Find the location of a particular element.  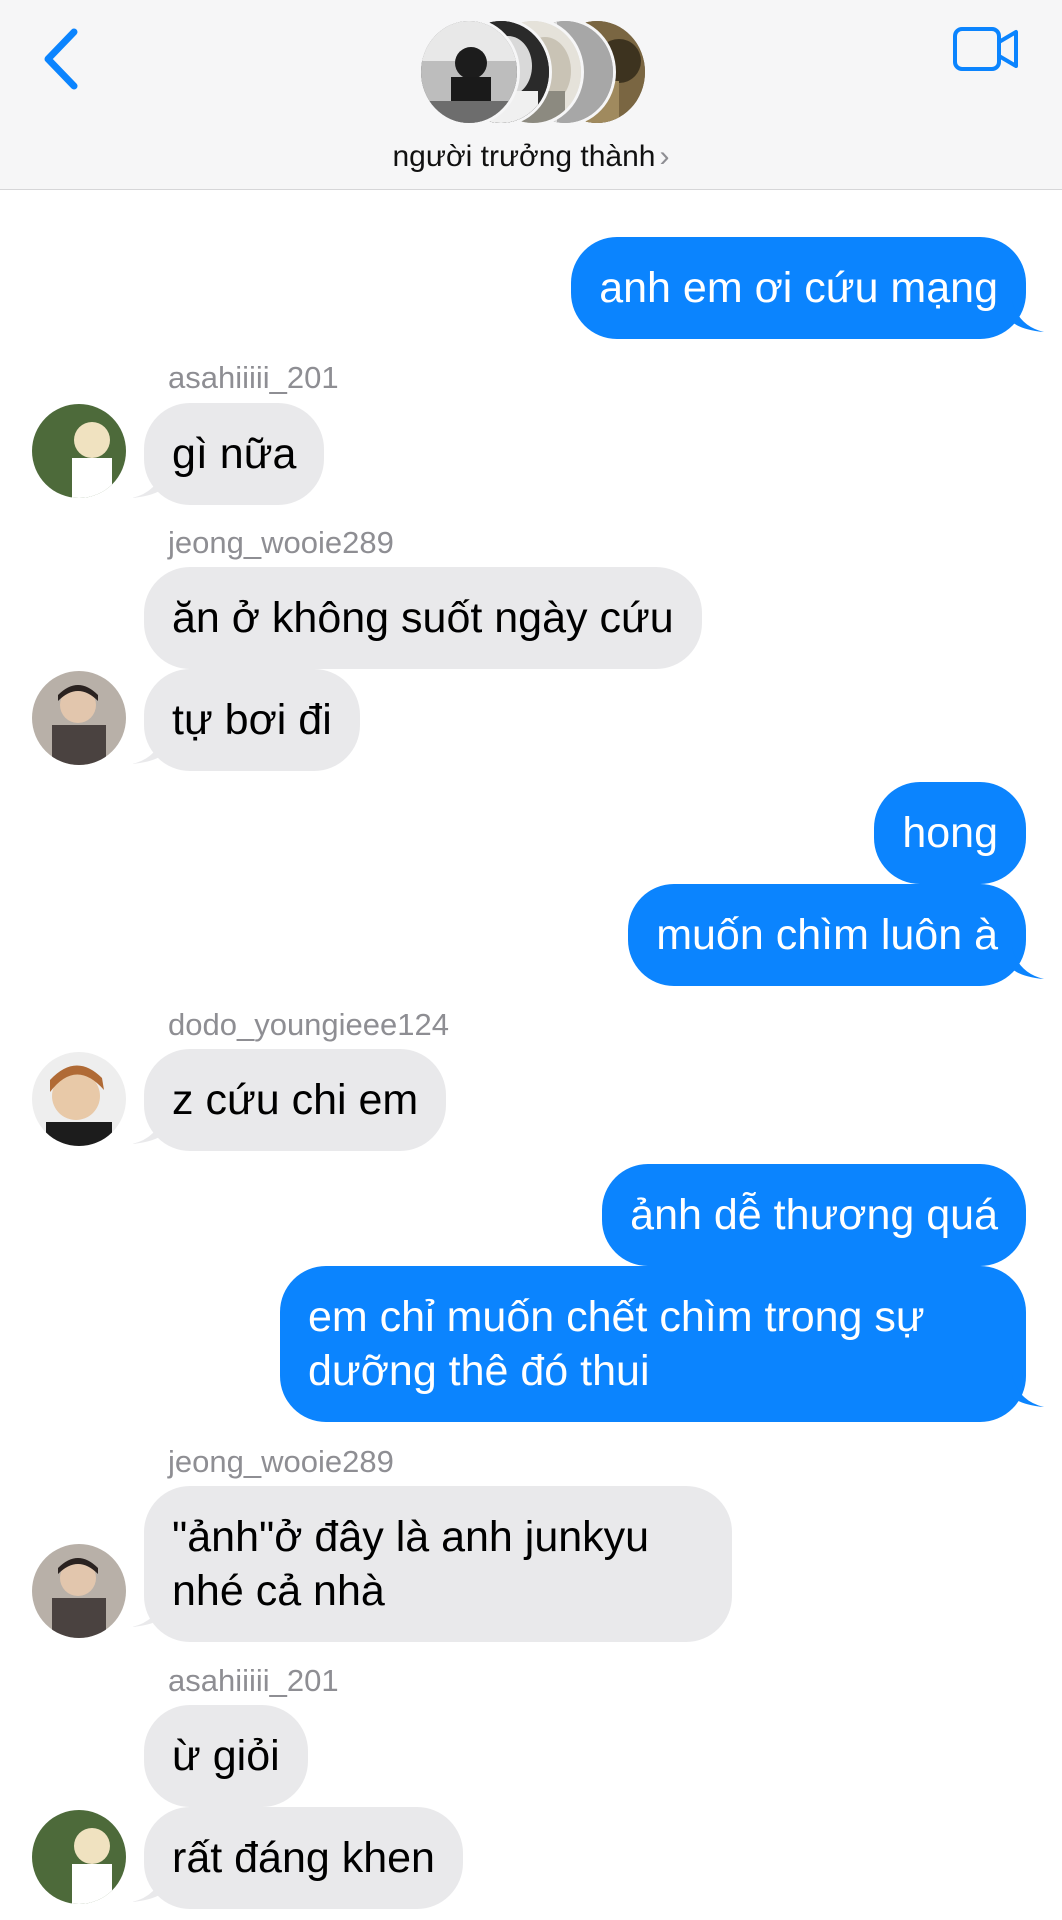

incoming-message: "ảnh"ở đây là anh junkyu nhé cả nhà is located at coordinates (438, 1564).